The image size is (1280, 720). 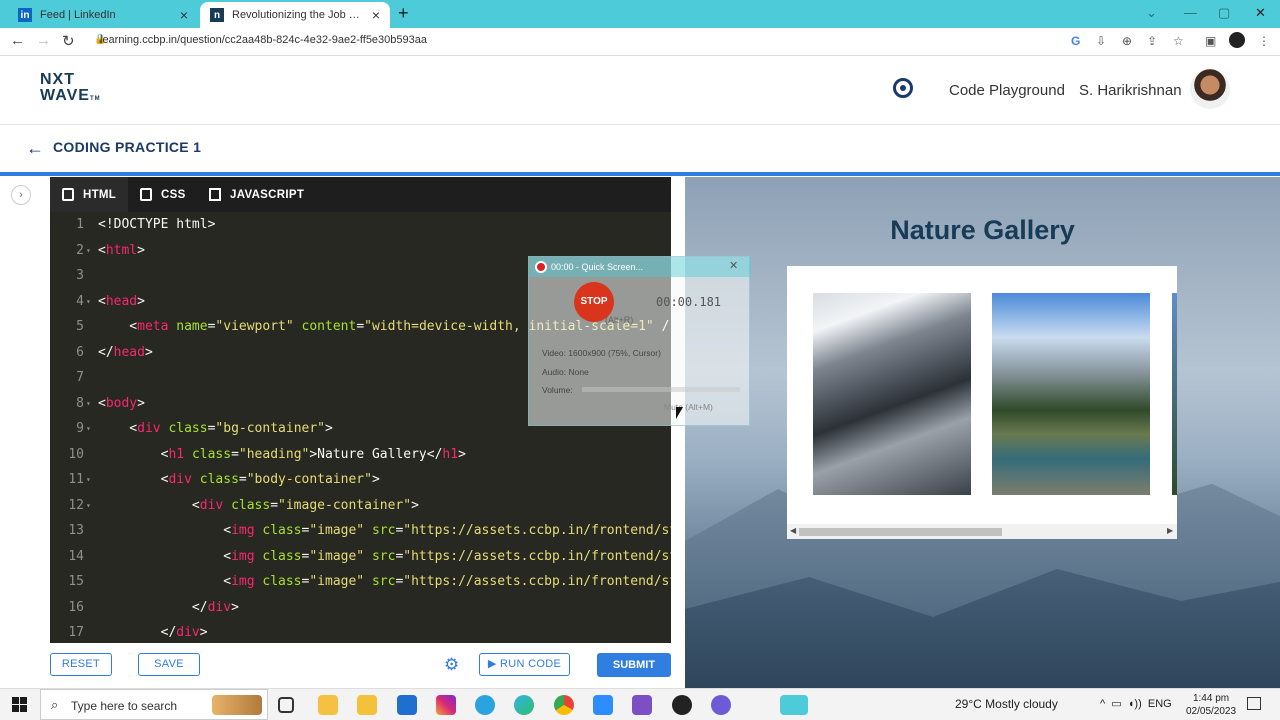 What do you see at coordinates (146, 224) in the screenshot?
I see `code-line: 1 <!DOCTYPE html>` at bounding box center [146, 224].